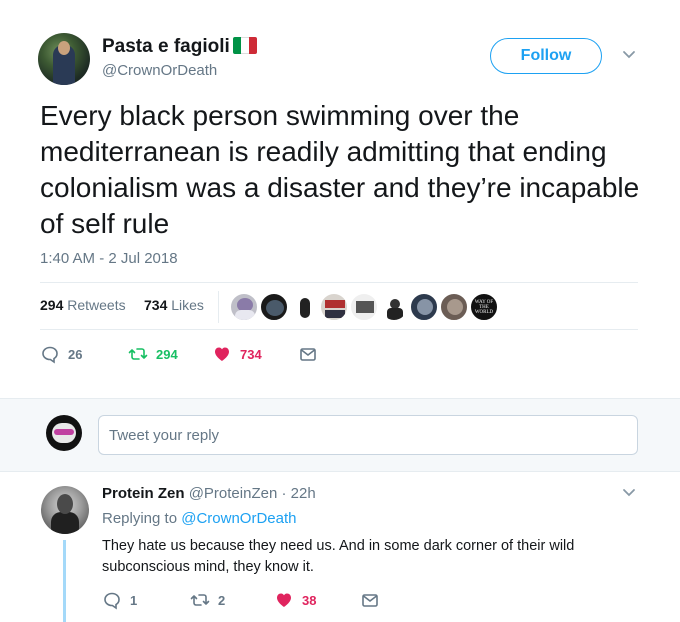 This screenshot has height=622, width=680. What do you see at coordinates (167, 354) in the screenshot?
I see `retweet-count: 294` at bounding box center [167, 354].